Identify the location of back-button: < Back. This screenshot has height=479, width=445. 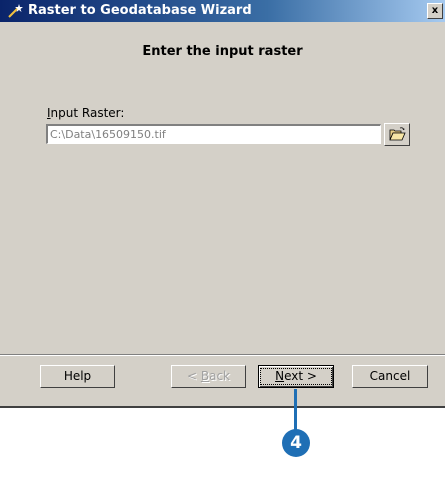
(208, 376).